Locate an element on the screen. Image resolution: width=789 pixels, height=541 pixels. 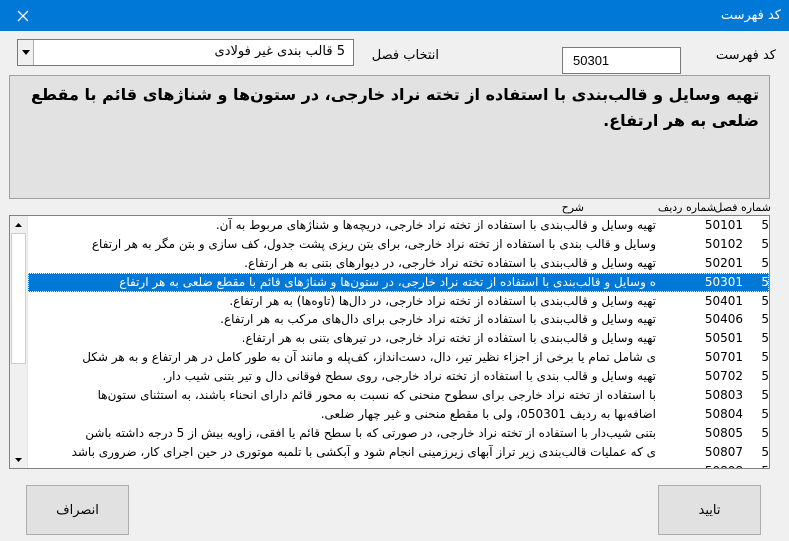
code-input is located at coordinates (621, 60).